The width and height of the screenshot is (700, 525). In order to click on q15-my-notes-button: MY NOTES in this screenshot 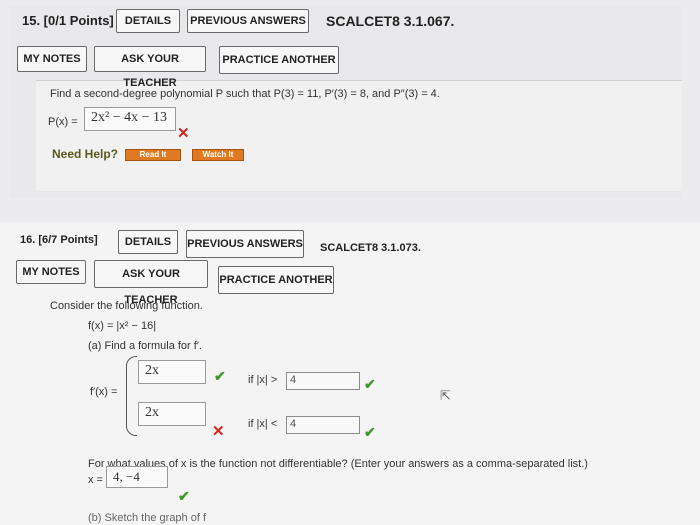, I will do `click(52, 59)`.